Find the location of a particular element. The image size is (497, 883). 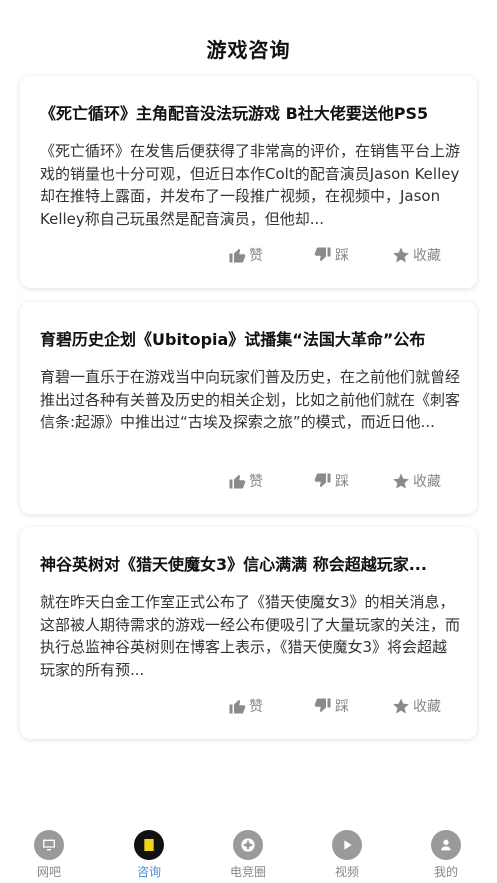

tab-wangba: 网吧 is located at coordinates (49, 856).